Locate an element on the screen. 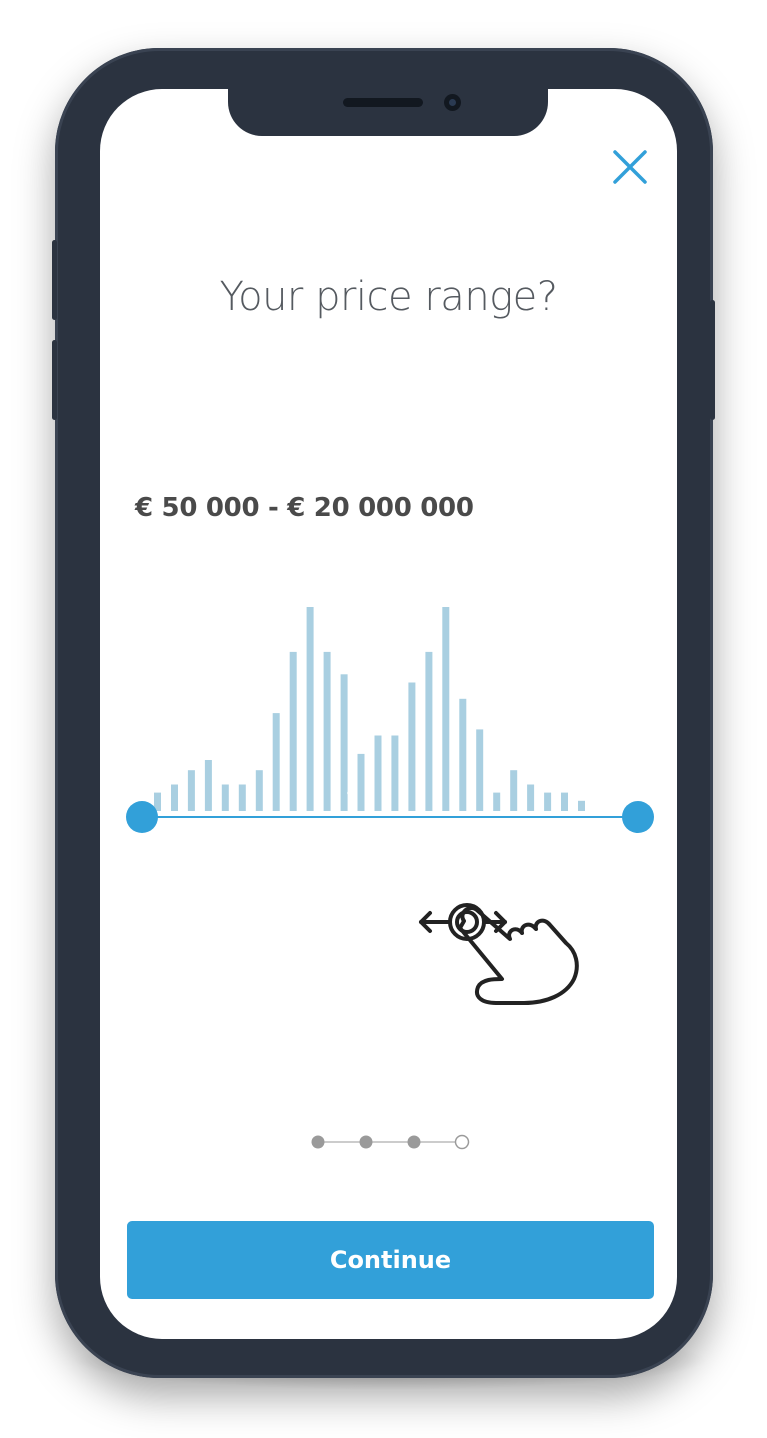 The image size is (767, 1438). price-range-value: € 50 000 - € 20 000 000 is located at coordinates (304, 508).